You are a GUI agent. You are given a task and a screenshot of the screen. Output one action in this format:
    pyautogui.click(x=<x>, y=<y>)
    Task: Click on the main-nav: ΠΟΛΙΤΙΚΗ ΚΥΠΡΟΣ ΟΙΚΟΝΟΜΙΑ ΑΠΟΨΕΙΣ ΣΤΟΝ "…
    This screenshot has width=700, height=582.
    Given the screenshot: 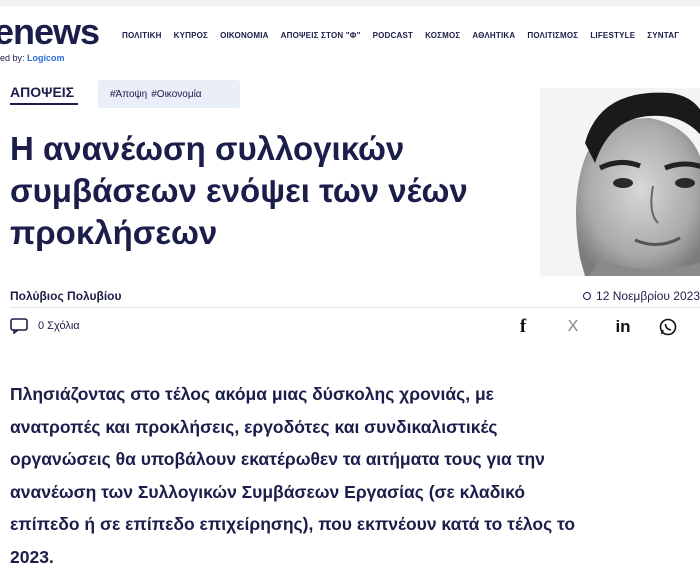 What is the action you would take?
    pyautogui.click(x=400, y=35)
    